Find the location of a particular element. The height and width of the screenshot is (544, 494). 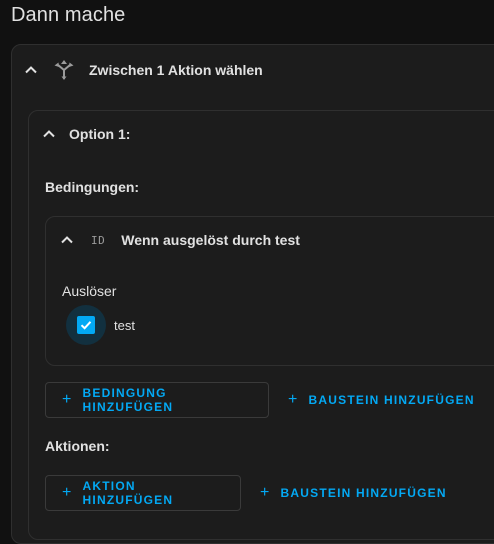

condition-header: ID Wenn ausgelöst durch test is located at coordinates (180, 240).